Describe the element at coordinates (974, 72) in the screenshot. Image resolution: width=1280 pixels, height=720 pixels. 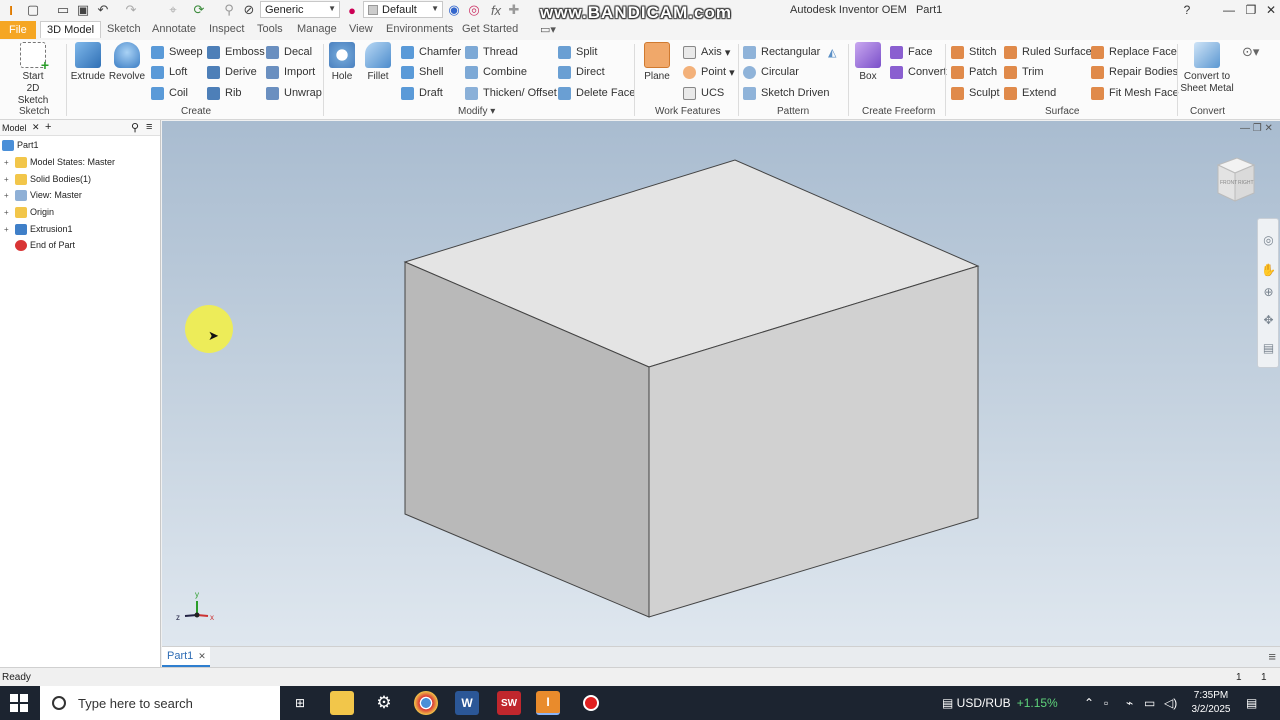
I see `patch-button: Patch` at that location.